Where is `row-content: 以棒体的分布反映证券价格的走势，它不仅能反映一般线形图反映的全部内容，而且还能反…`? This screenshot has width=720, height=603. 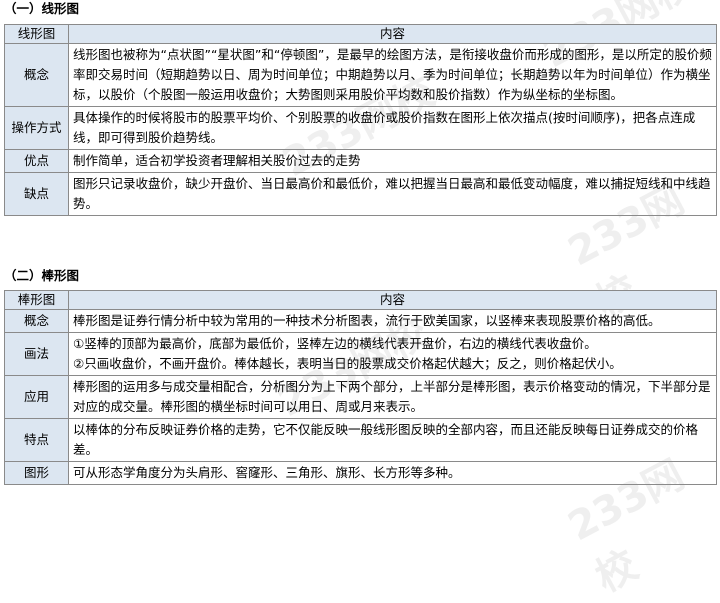 row-content: 以棒体的分布反映证券价格的走势，它不仅能反映一般线形图反映的全部内容，而且还能反… is located at coordinates (392, 440).